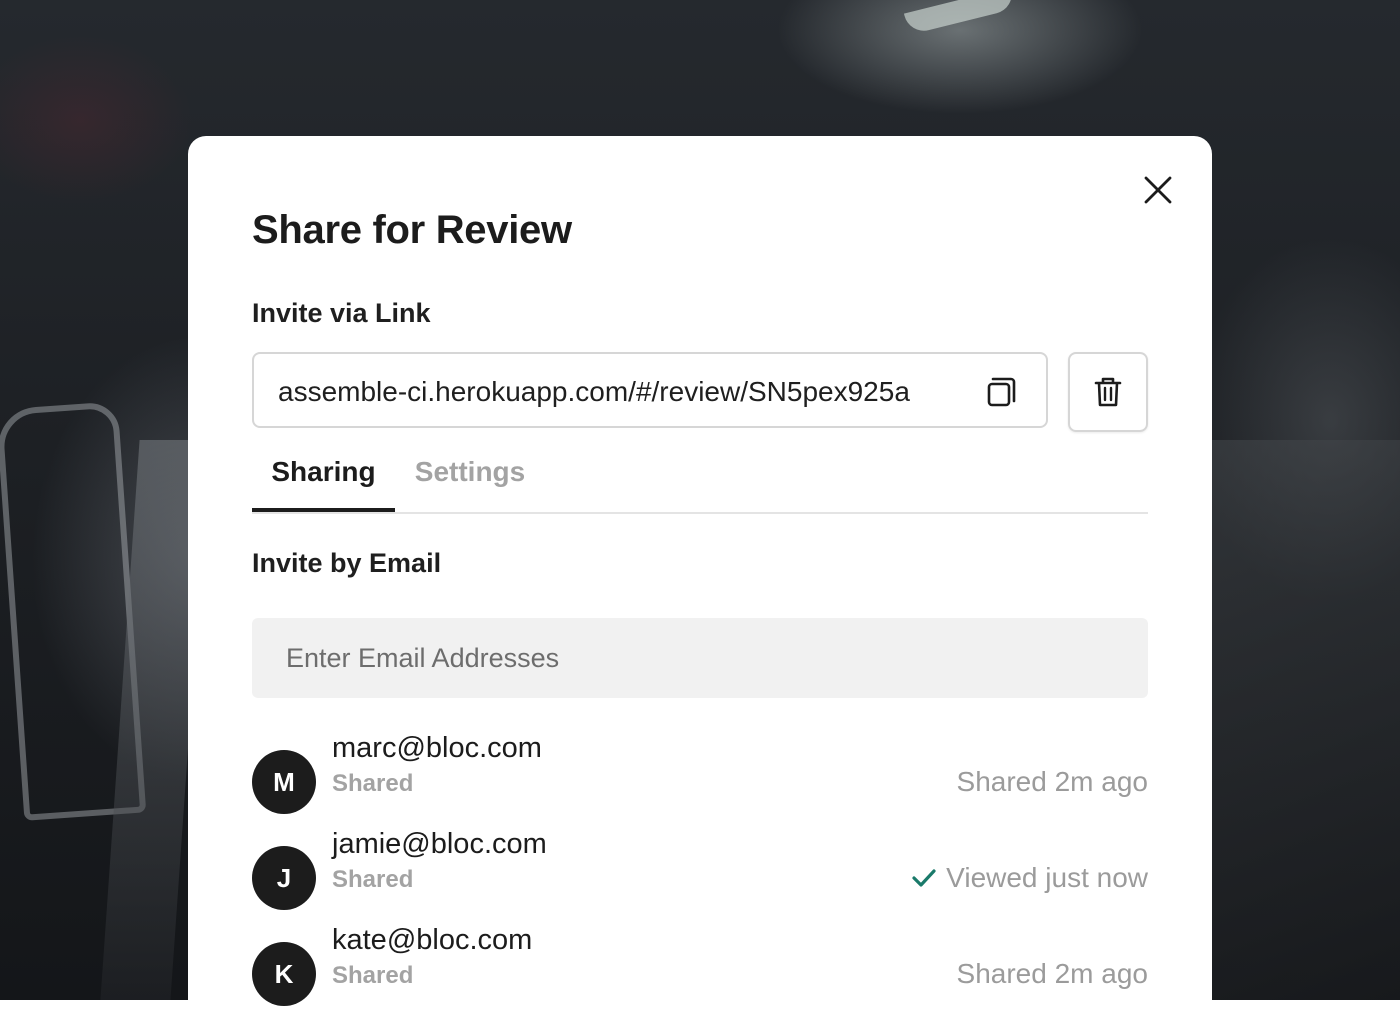  Describe the element at coordinates (284, 878) in the screenshot. I see `avatar: J` at that location.